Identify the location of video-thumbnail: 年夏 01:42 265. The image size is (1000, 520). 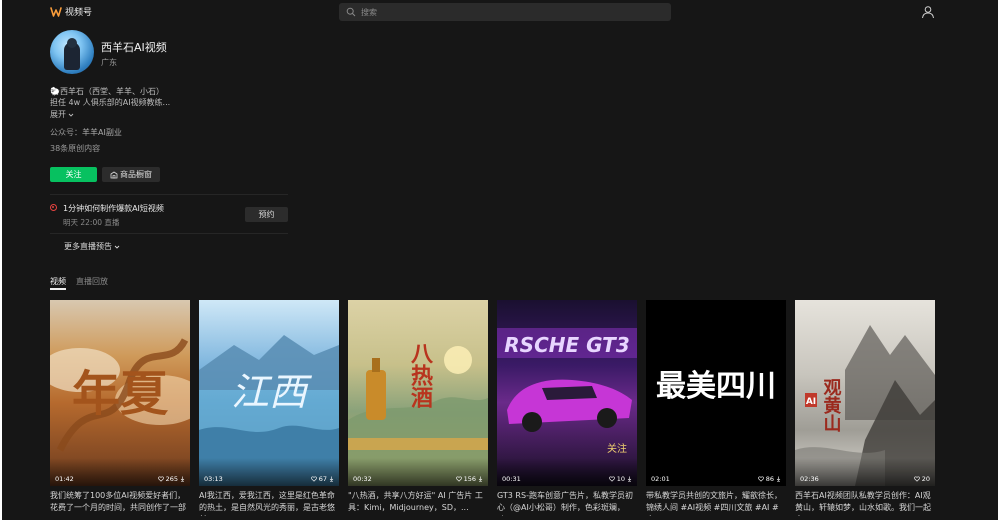
(120, 393).